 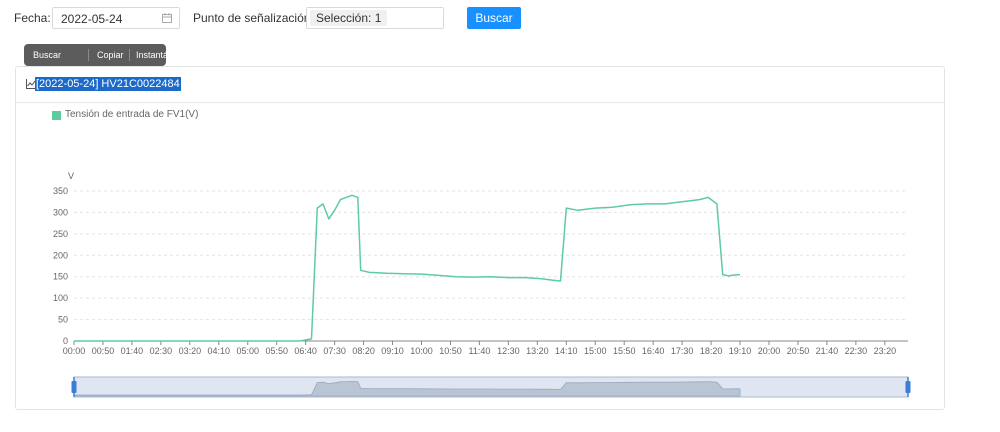 What do you see at coordinates (566, 351) in the screenshot?
I see `x-tick-label: 14:10` at bounding box center [566, 351].